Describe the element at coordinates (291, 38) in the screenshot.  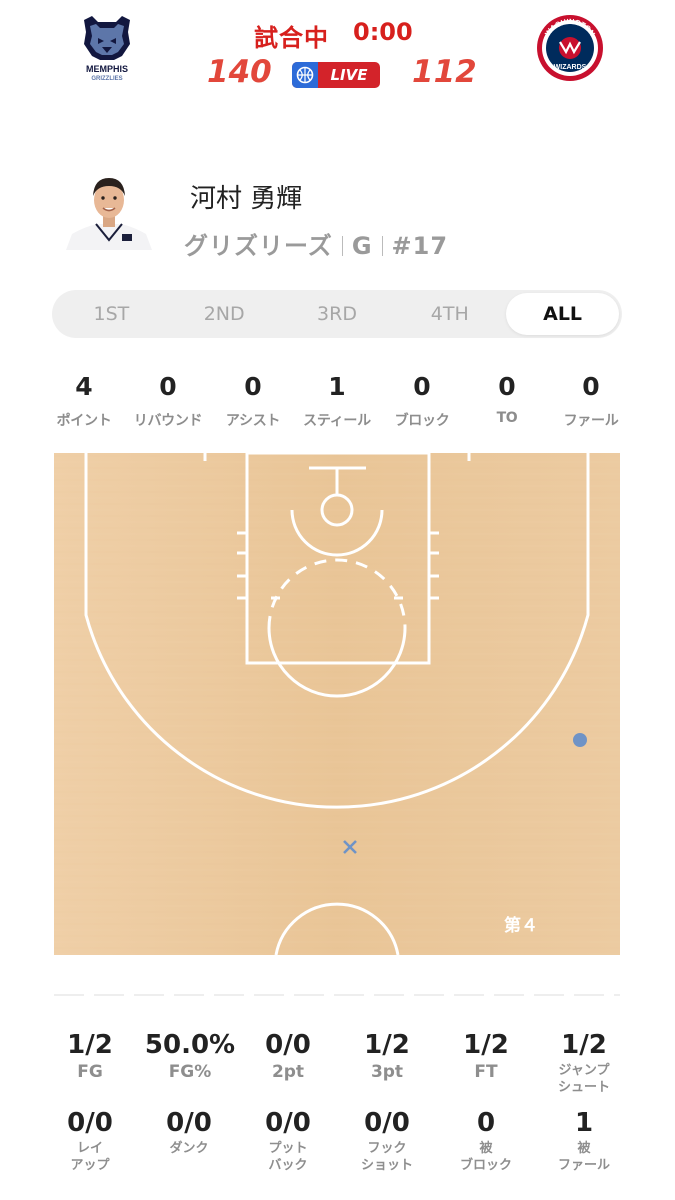
I see `game-status: 試合中` at that location.